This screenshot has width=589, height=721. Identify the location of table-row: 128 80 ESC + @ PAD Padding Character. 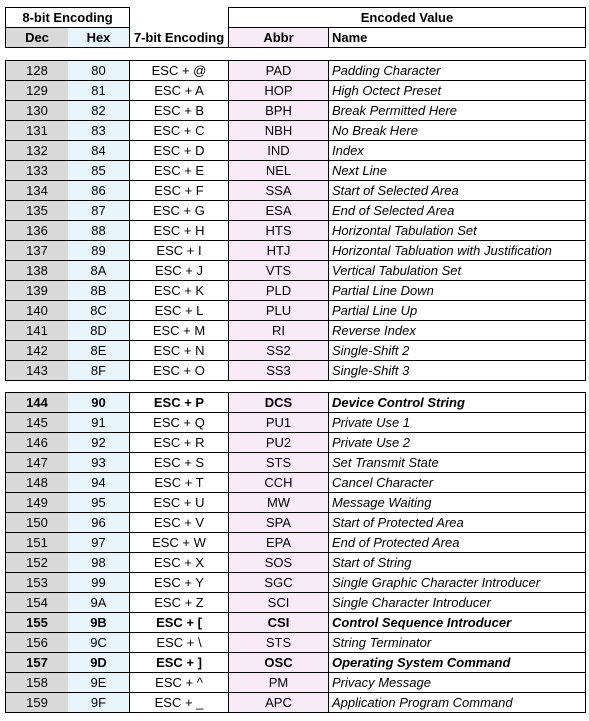
(295, 70).